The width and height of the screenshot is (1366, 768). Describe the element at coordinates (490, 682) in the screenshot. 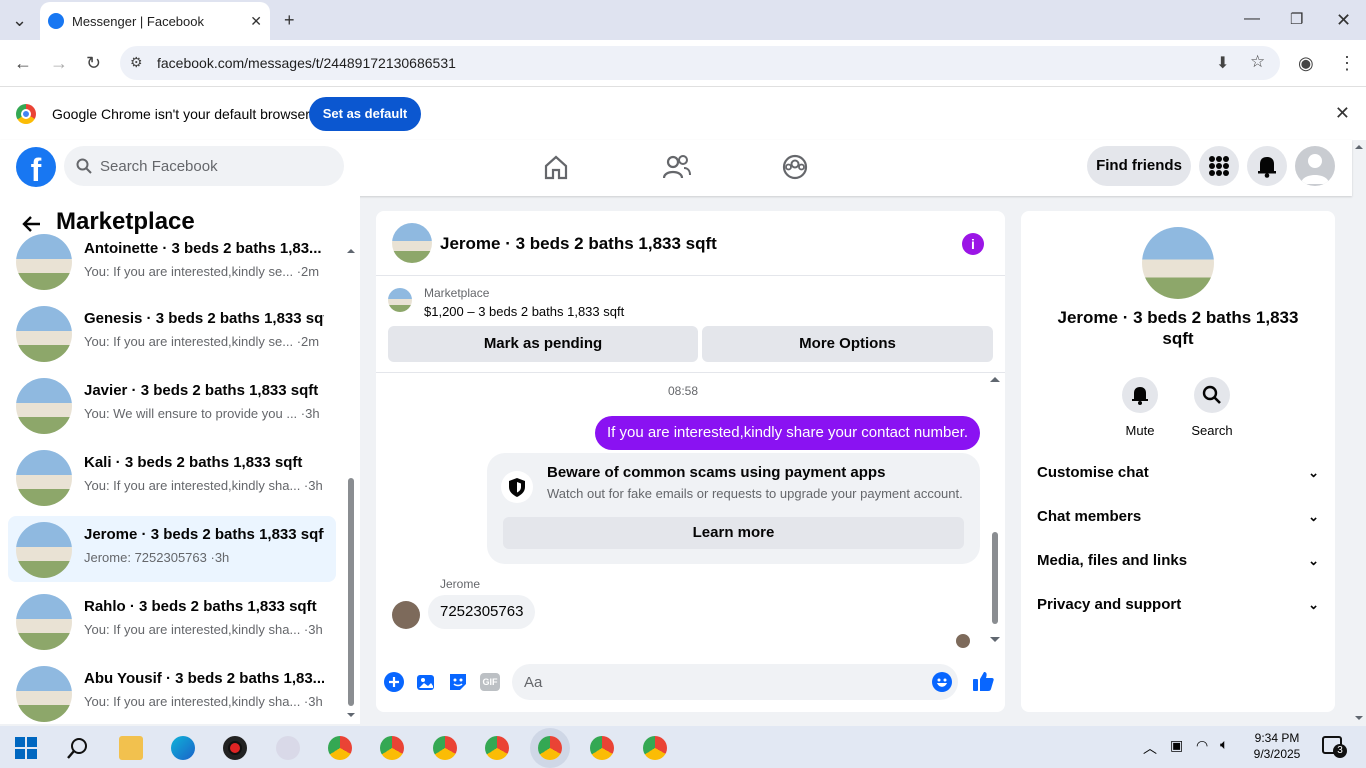

I see `gif-icon: GIF` at that location.